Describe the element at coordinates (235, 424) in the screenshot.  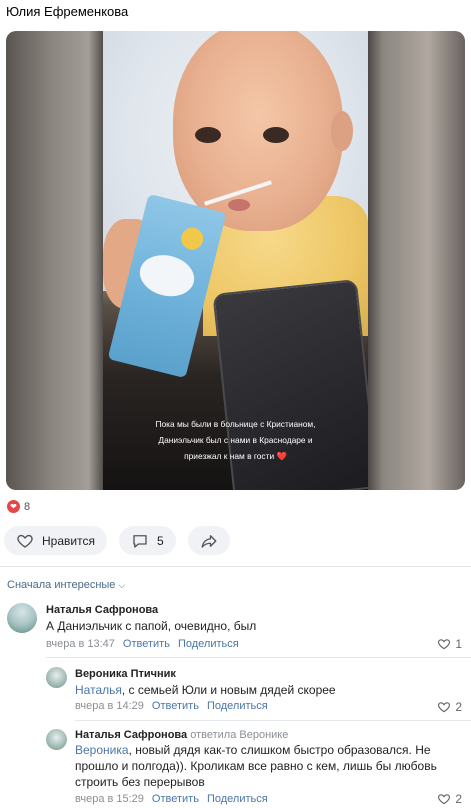
I see `caption-line-1: Пока мы были в больнице с Кристианом,` at that location.